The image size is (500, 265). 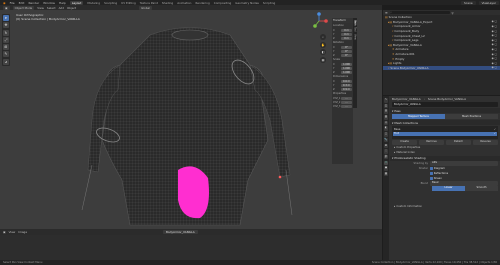 I want to click on smooth-option: Smooth, so click(x=481, y=188).